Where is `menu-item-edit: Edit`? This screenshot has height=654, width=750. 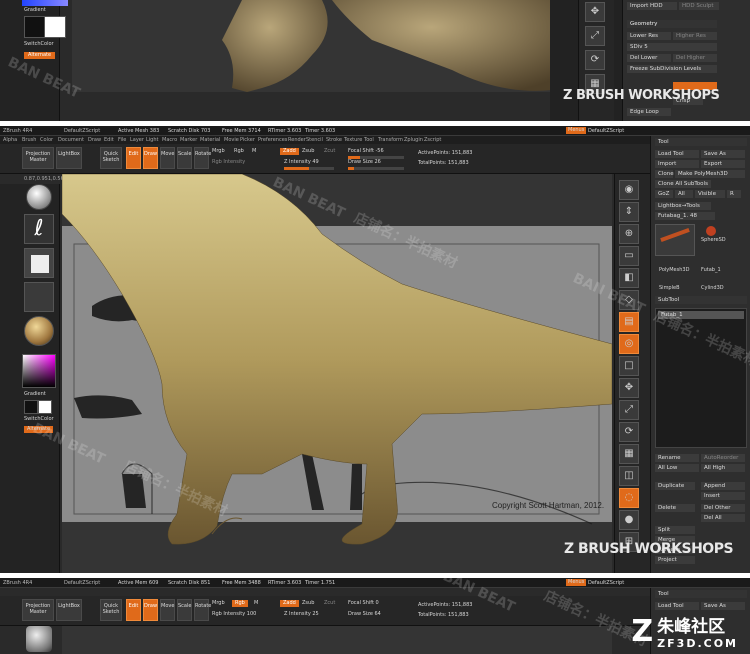
menu-item-edit: Edit is located at coordinates (109, 140).